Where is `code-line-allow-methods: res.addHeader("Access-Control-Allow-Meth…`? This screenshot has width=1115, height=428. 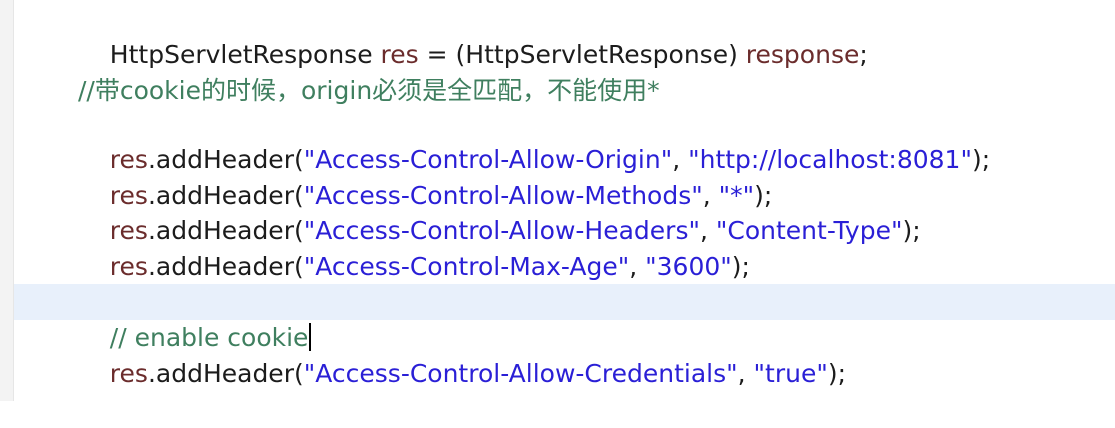 code-line-allow-methods: res.addHeader("Access-Control-Allow-Meth… is located at coordinates (425, 176).